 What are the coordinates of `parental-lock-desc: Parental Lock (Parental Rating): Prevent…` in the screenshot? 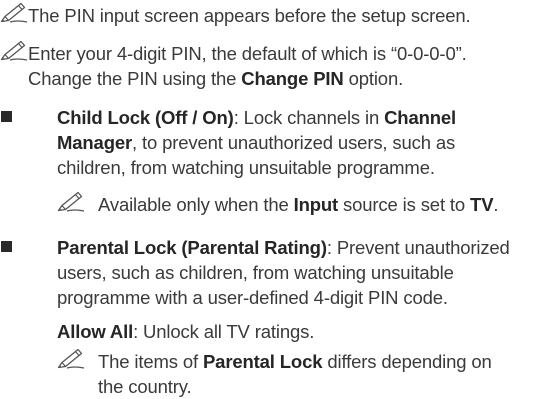 It's located at (283, 272).